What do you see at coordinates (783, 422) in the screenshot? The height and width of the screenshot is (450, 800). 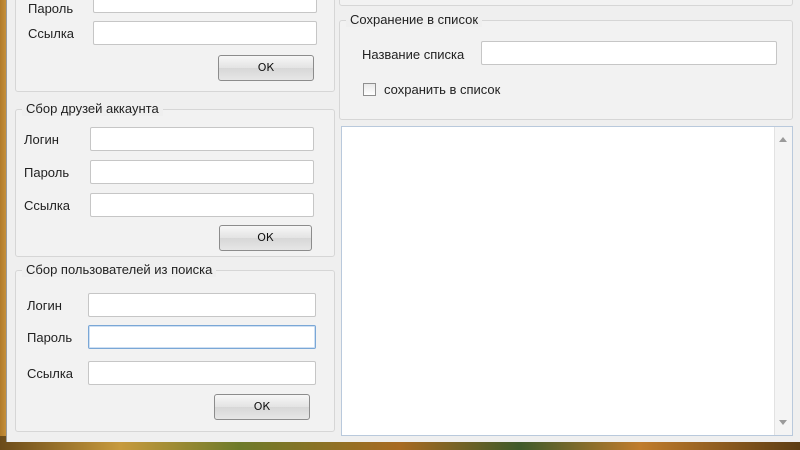 I see `scroll-down-arrow-icon` at bounding box center [783, 422].